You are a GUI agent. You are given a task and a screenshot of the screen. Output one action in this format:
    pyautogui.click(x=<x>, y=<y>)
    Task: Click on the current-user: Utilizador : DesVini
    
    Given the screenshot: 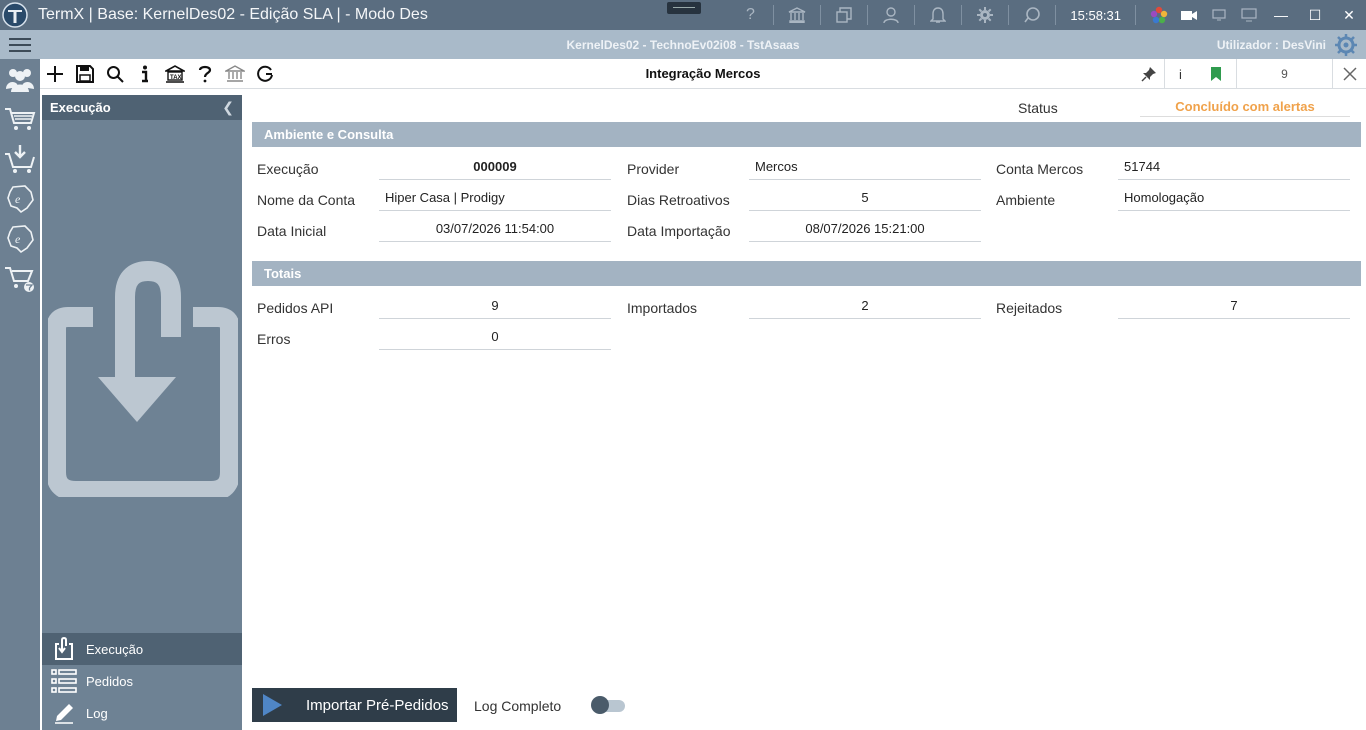 What is the action you would take?
    pyautogui.click(x=1271, y=44)
    